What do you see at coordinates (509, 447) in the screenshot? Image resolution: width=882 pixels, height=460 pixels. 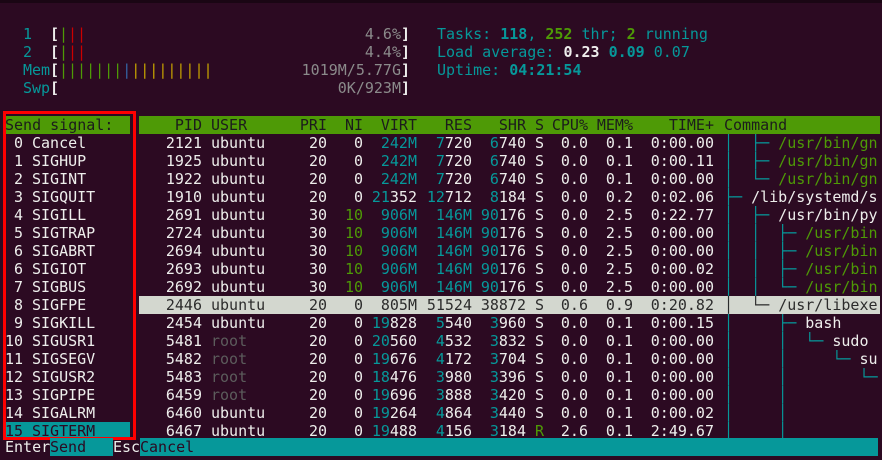 I see `cancel-button: Cancel` at bounding box center [509, 447].